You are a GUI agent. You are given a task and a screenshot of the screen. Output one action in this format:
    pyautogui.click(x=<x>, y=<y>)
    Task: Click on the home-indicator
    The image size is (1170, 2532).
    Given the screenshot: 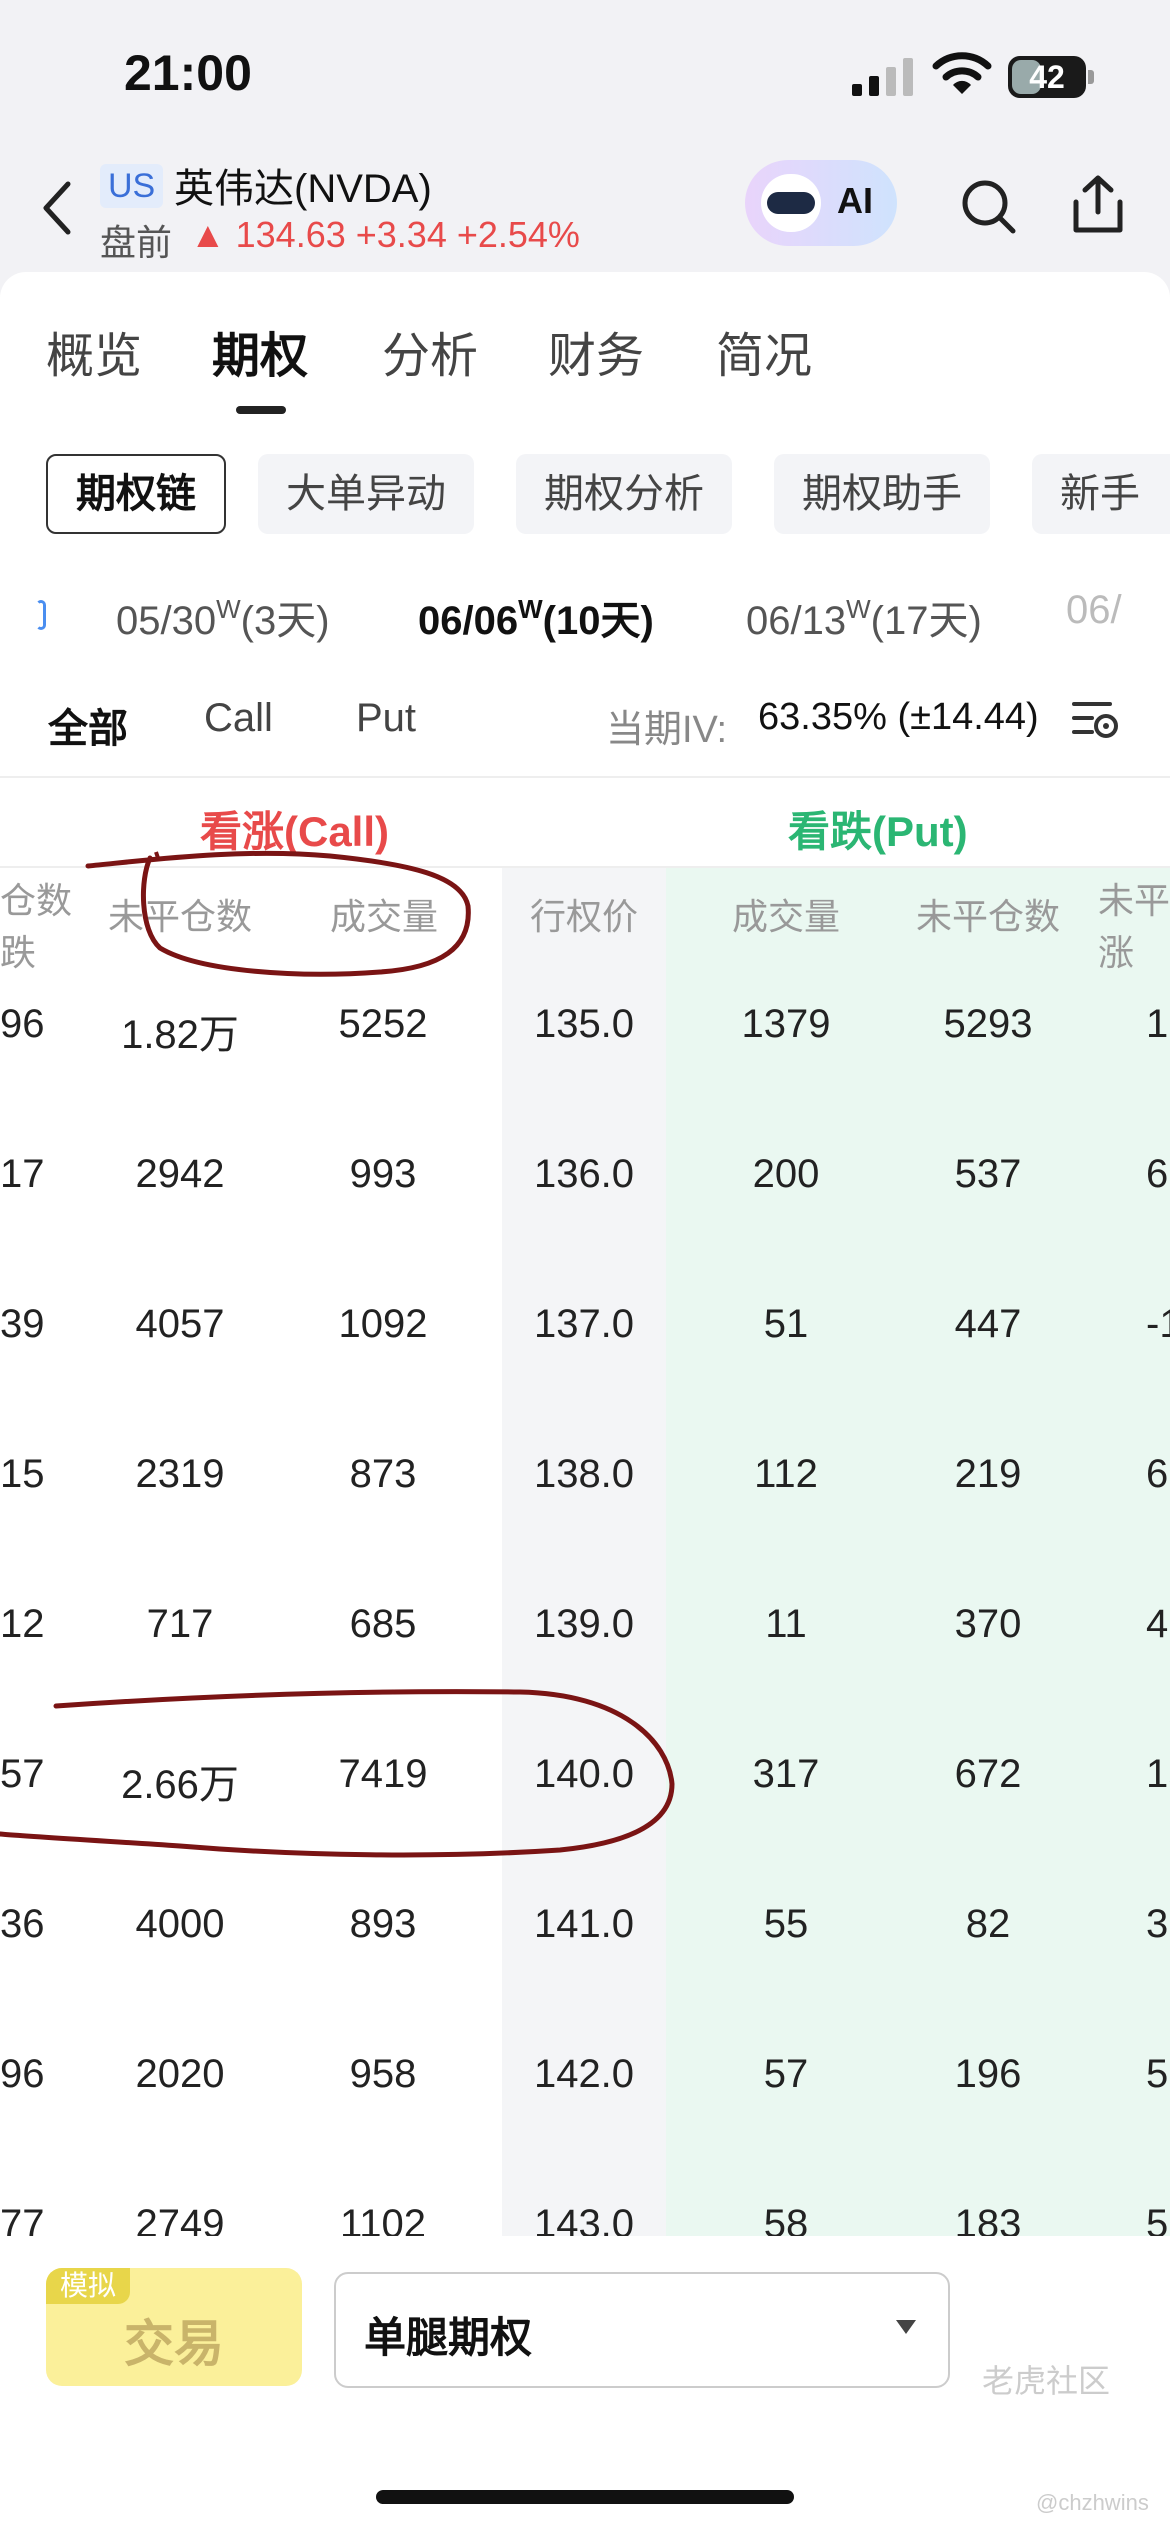 What is the action you would take?
    pyautogui.click(x=585, y=2497)
    